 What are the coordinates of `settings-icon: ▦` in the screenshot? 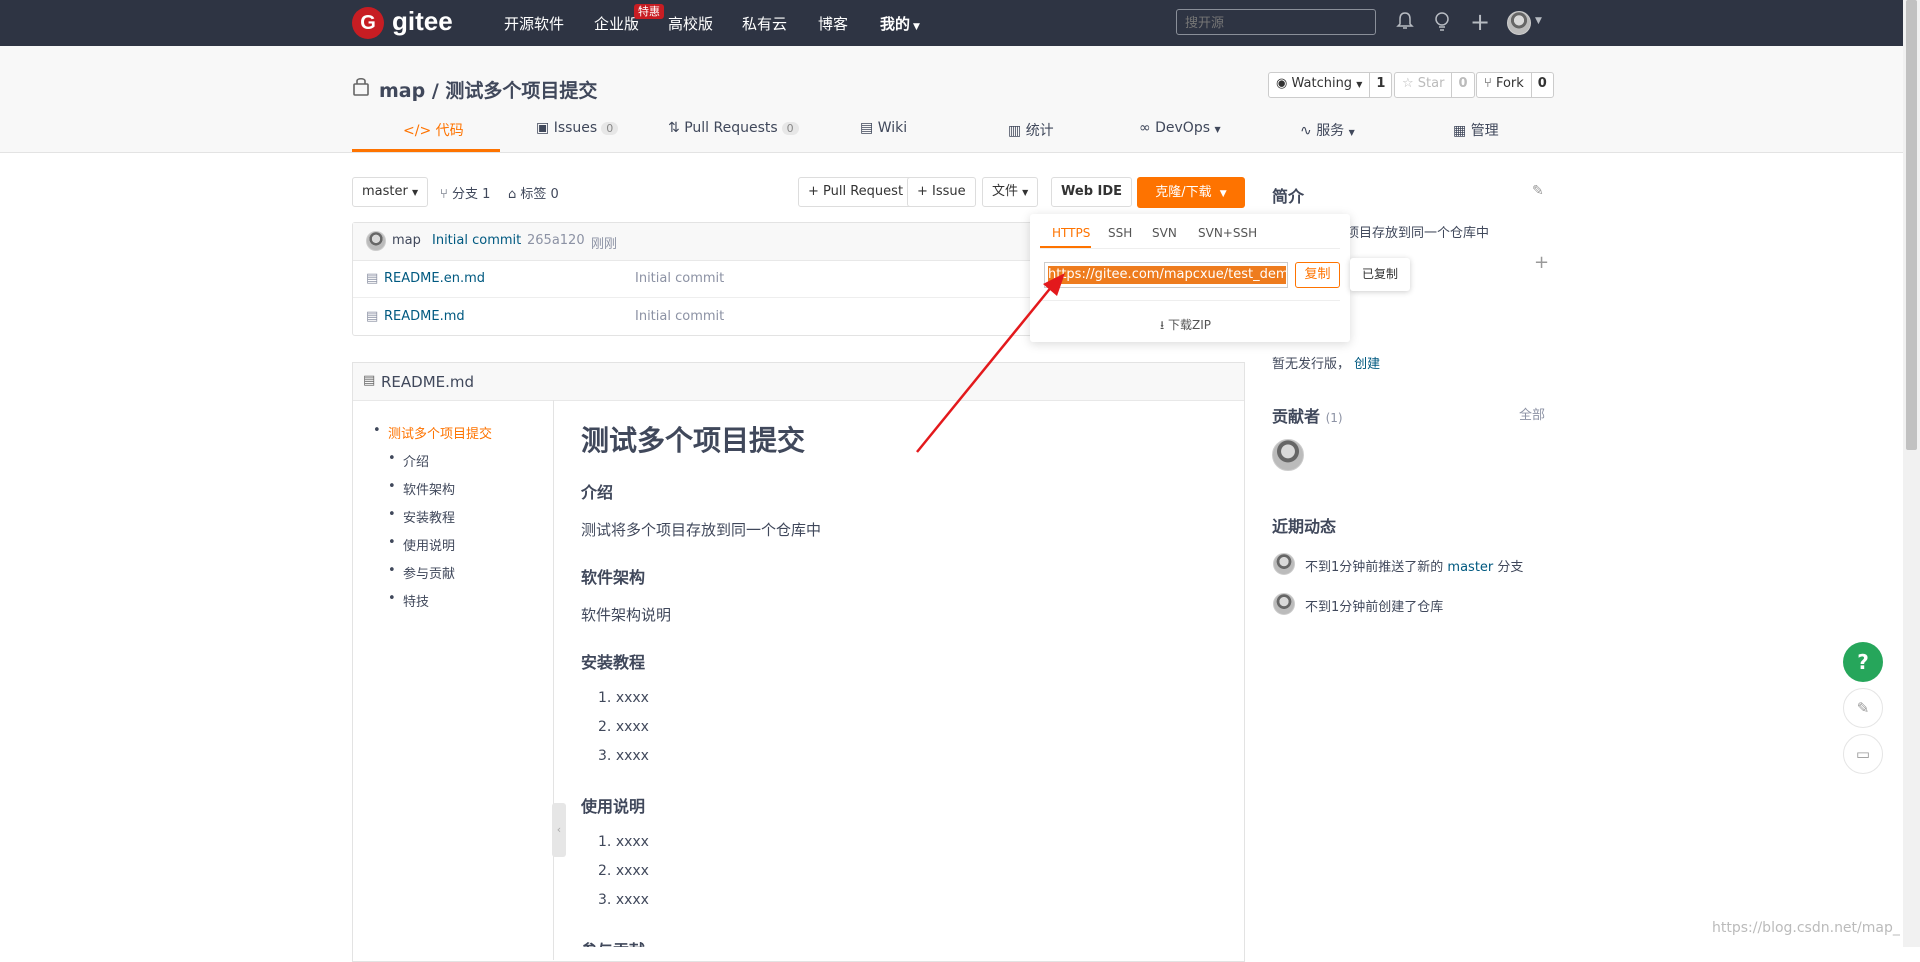 It's located at (1460, 131).